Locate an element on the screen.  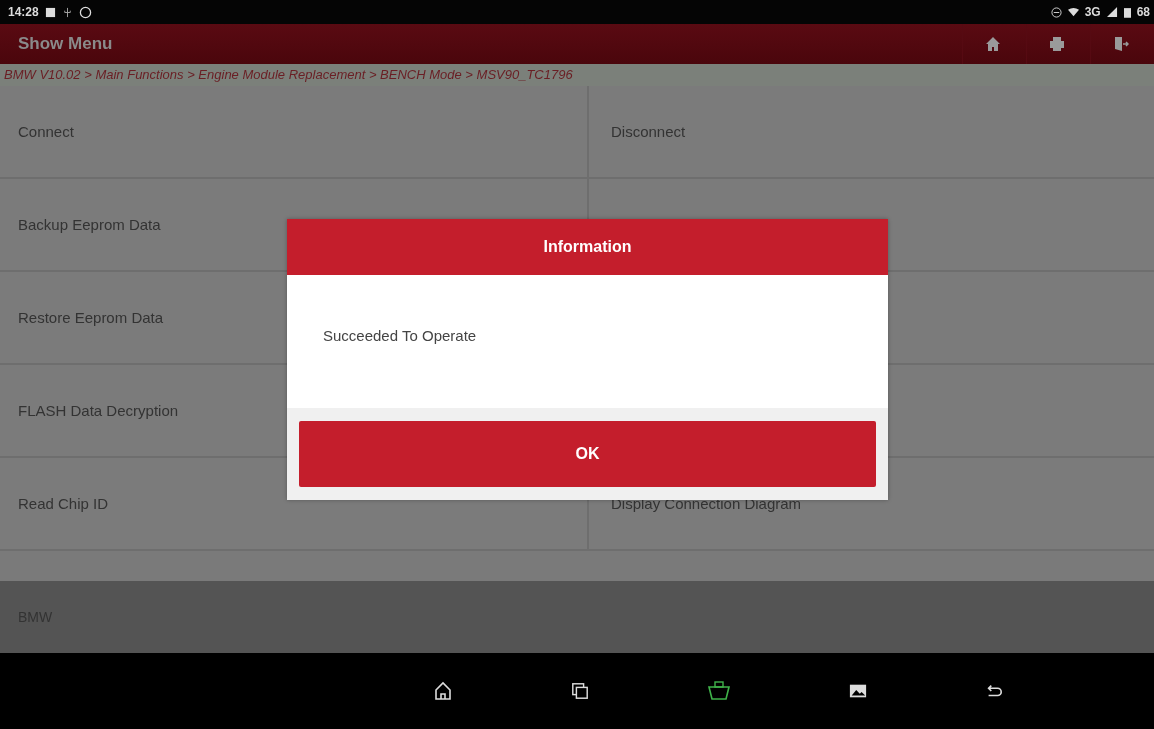
clock: 14:28 is located at coordinates (23, 12).